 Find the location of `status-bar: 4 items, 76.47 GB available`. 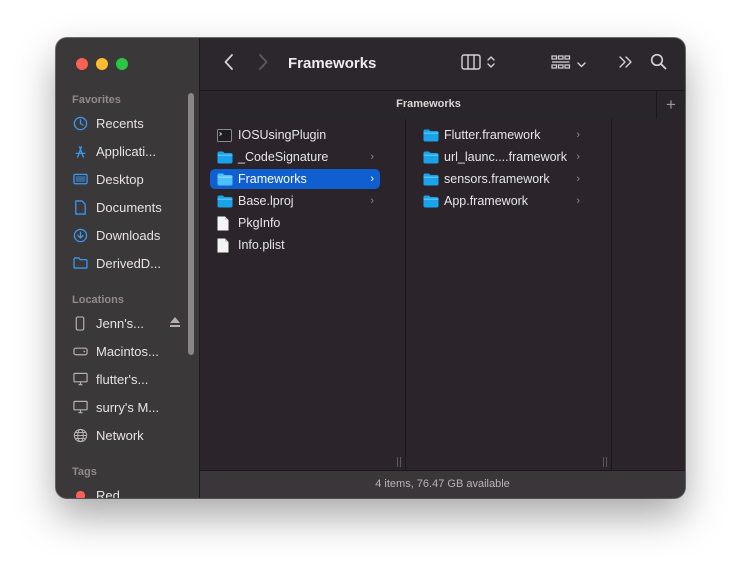

status-bar: 4 items, 76.47 GB available is located at coordinates (442, 484).